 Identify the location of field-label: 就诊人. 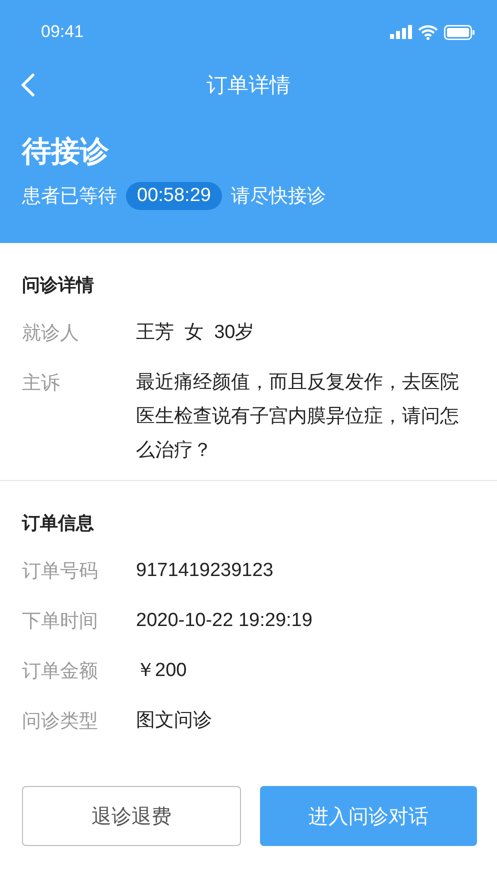
(51, 334).